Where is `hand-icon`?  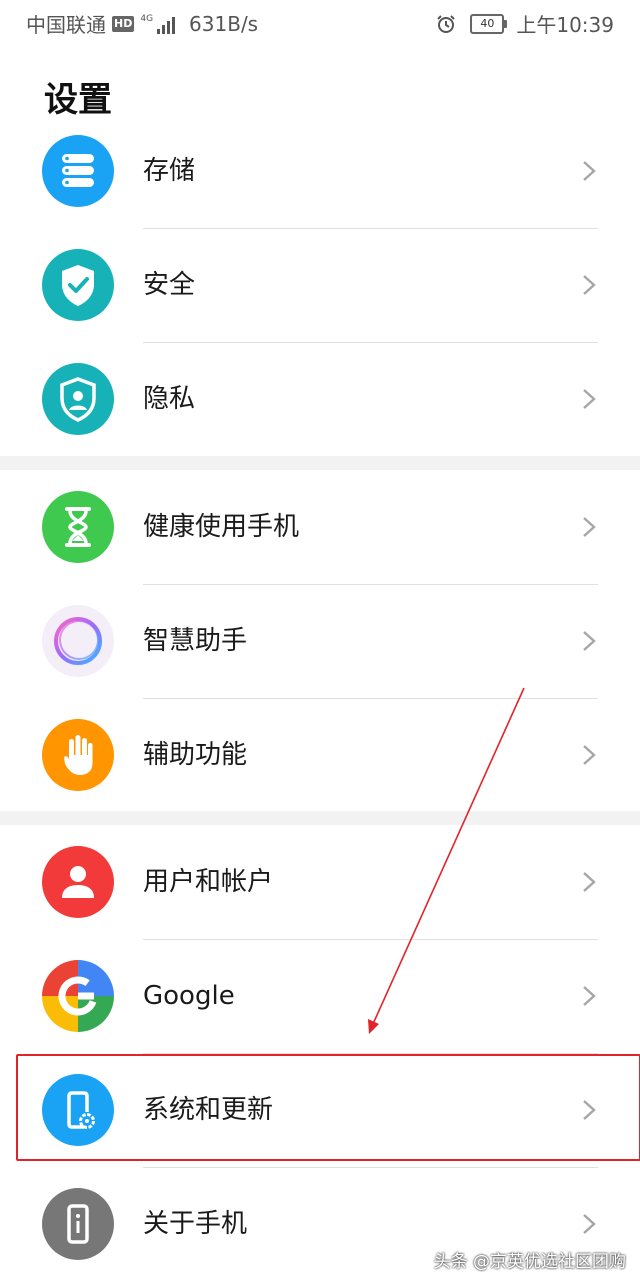 hand-icon is located at coordinates (78, 755).